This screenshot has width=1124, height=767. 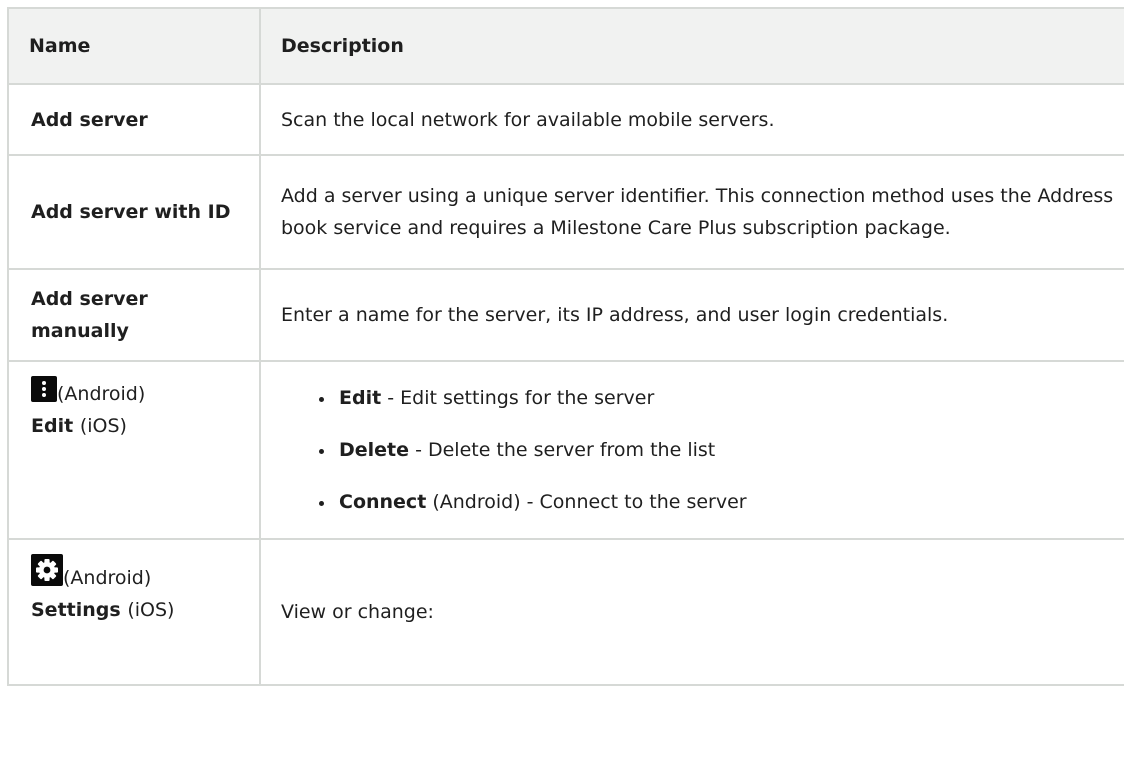 I want to click on gear-icon, so click(x=47, y=570).